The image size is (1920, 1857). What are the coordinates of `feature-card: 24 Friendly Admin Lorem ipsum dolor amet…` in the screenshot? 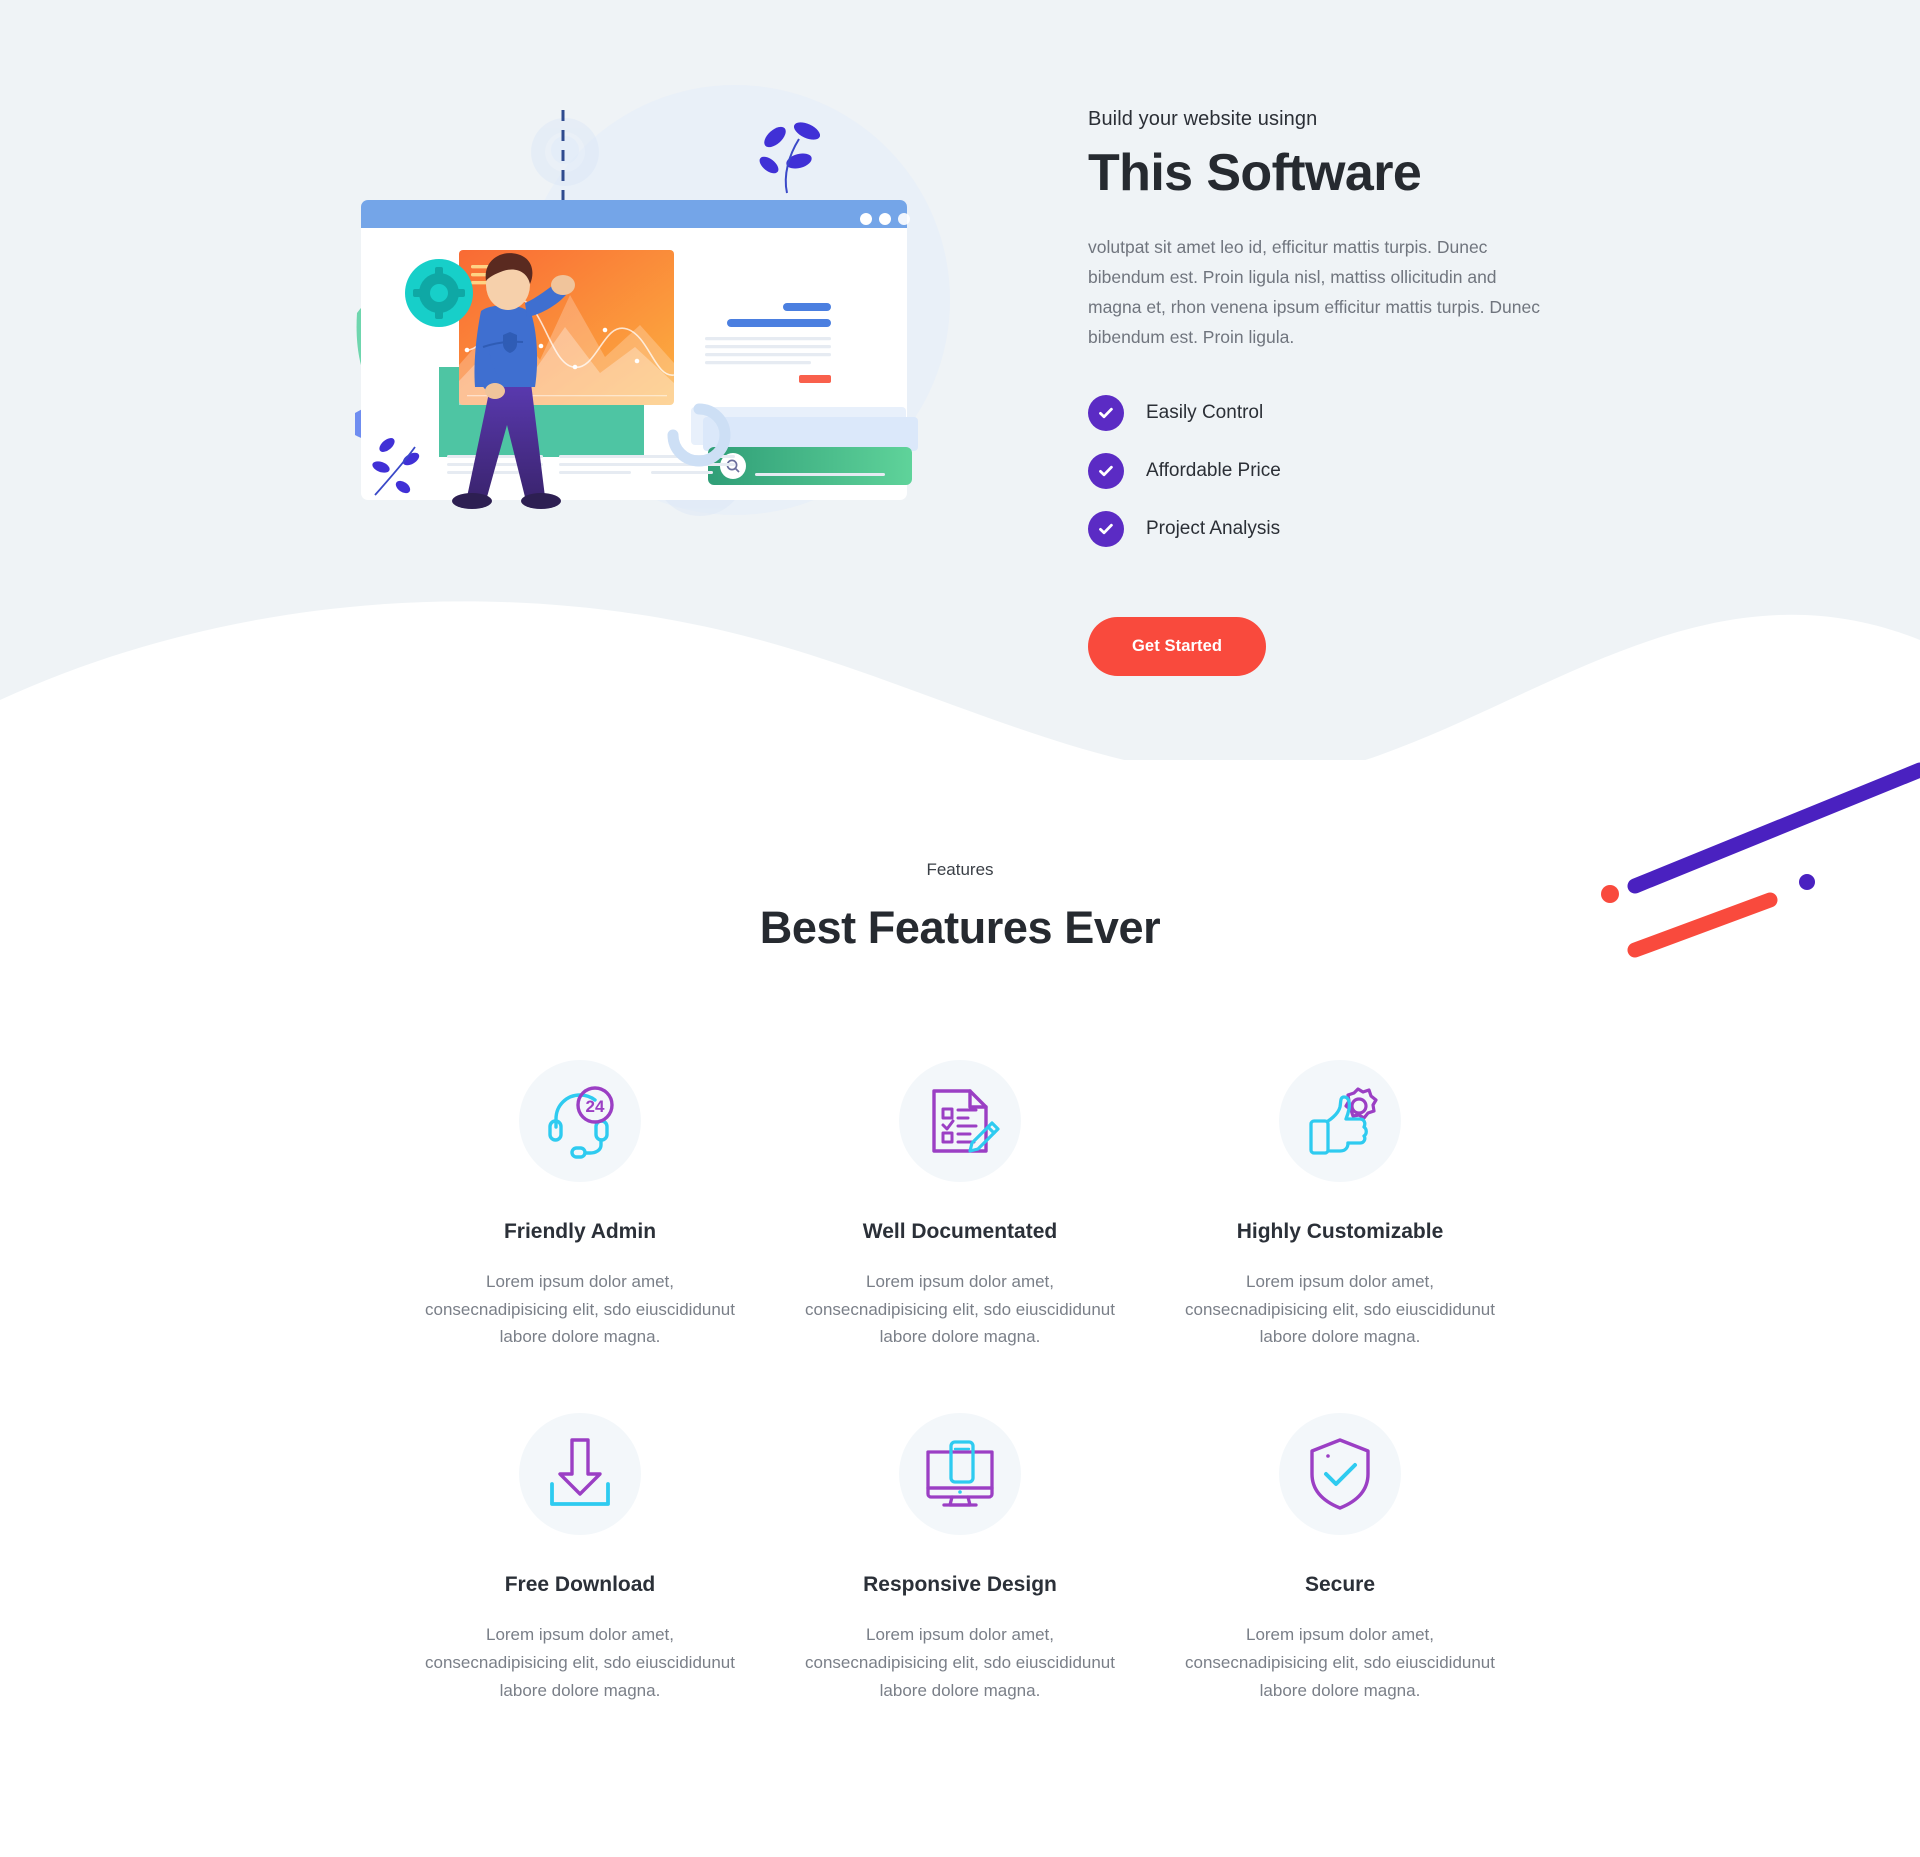 It's located at (580, 1205).